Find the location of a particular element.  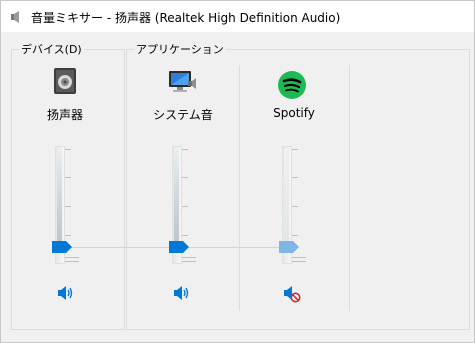

channel-label: Spotify is located at coordinates (294, 113).